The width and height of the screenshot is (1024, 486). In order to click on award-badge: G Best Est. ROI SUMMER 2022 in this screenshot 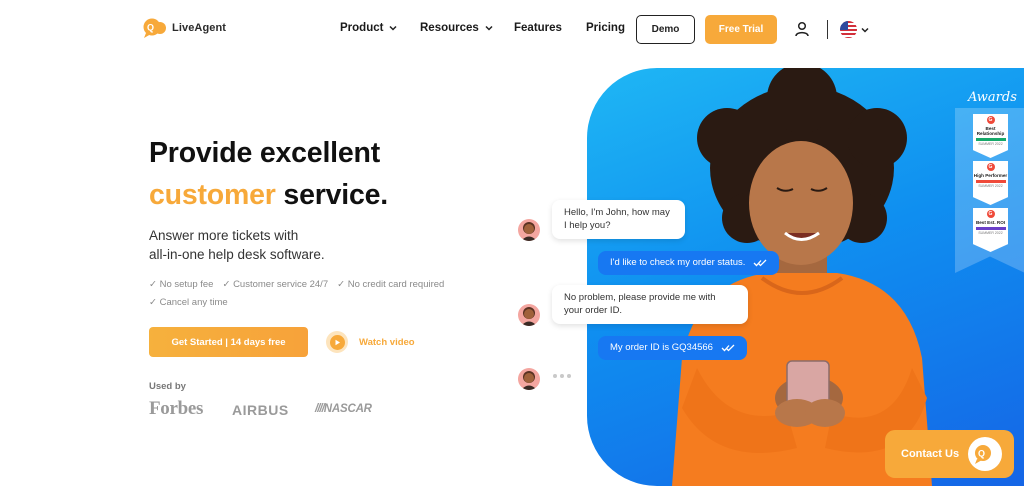, I will do `click(990, 230)`.